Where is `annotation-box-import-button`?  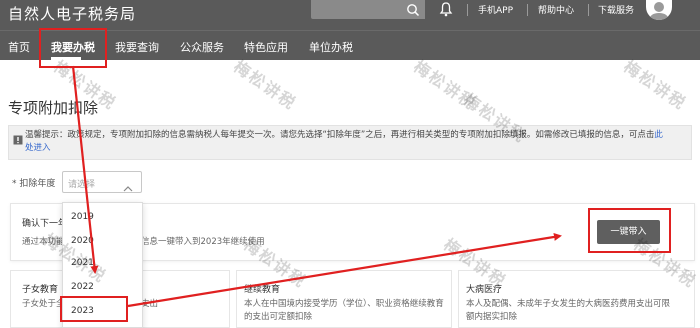 annotation-box-import-button is located at coordinates (629, 230).